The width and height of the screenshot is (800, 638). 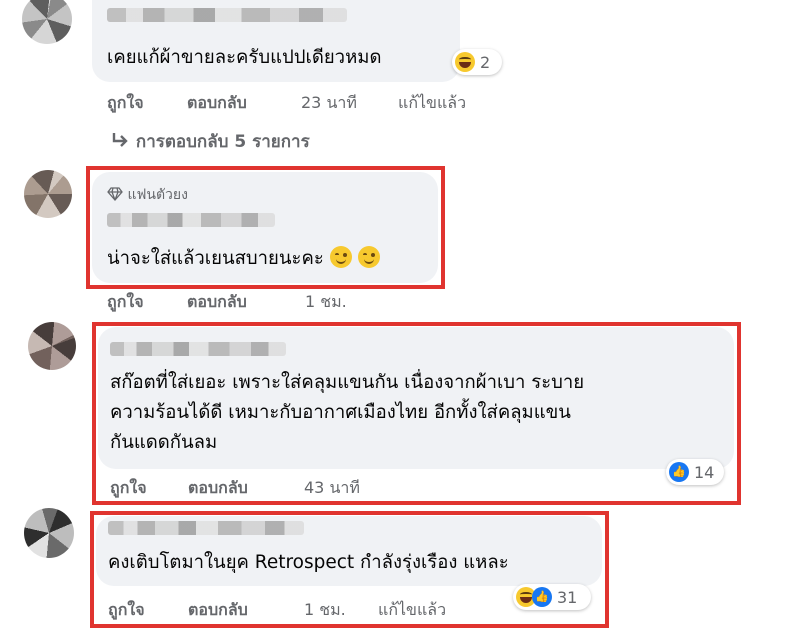 I want to click on reaction-count: 31, so click(x=567, y=597).